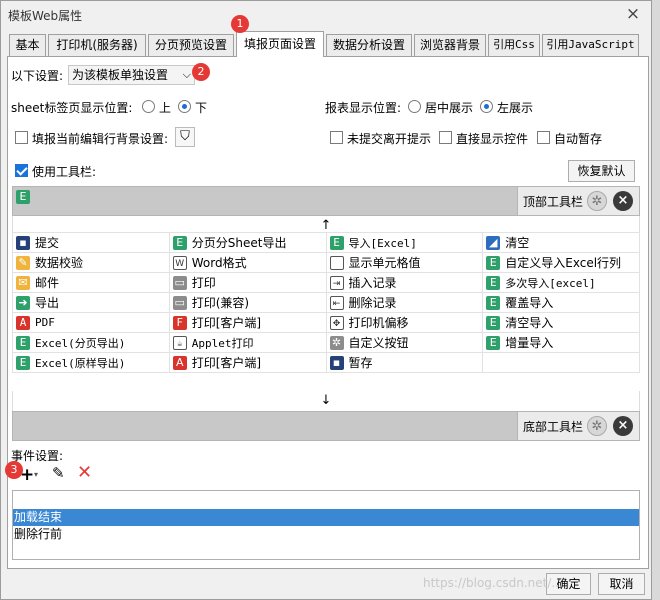 This screenshot has width=660, height=600. What do you see at coordinates (222, 343) in the screenshot?
I see `cell-label: Applet打印` at bounding box center [222, 343].